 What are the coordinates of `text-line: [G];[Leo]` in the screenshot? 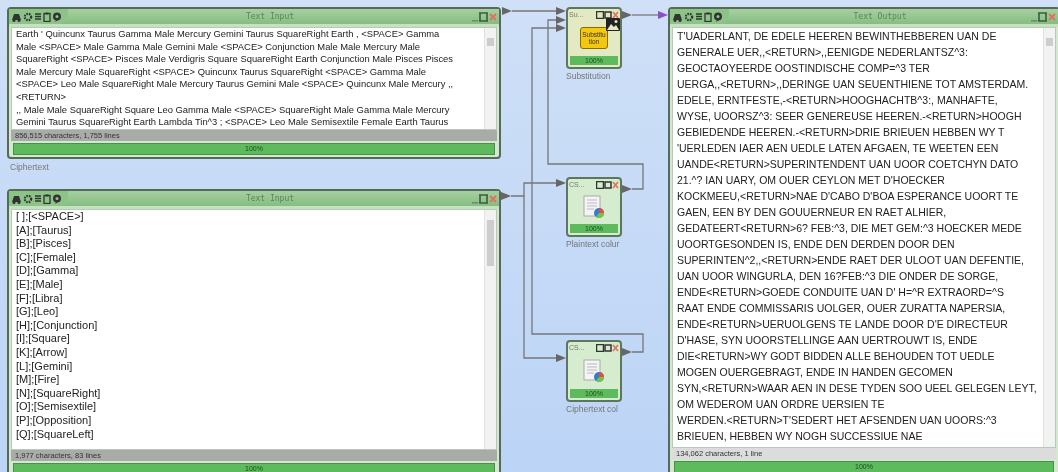 It's located at (38, 312).